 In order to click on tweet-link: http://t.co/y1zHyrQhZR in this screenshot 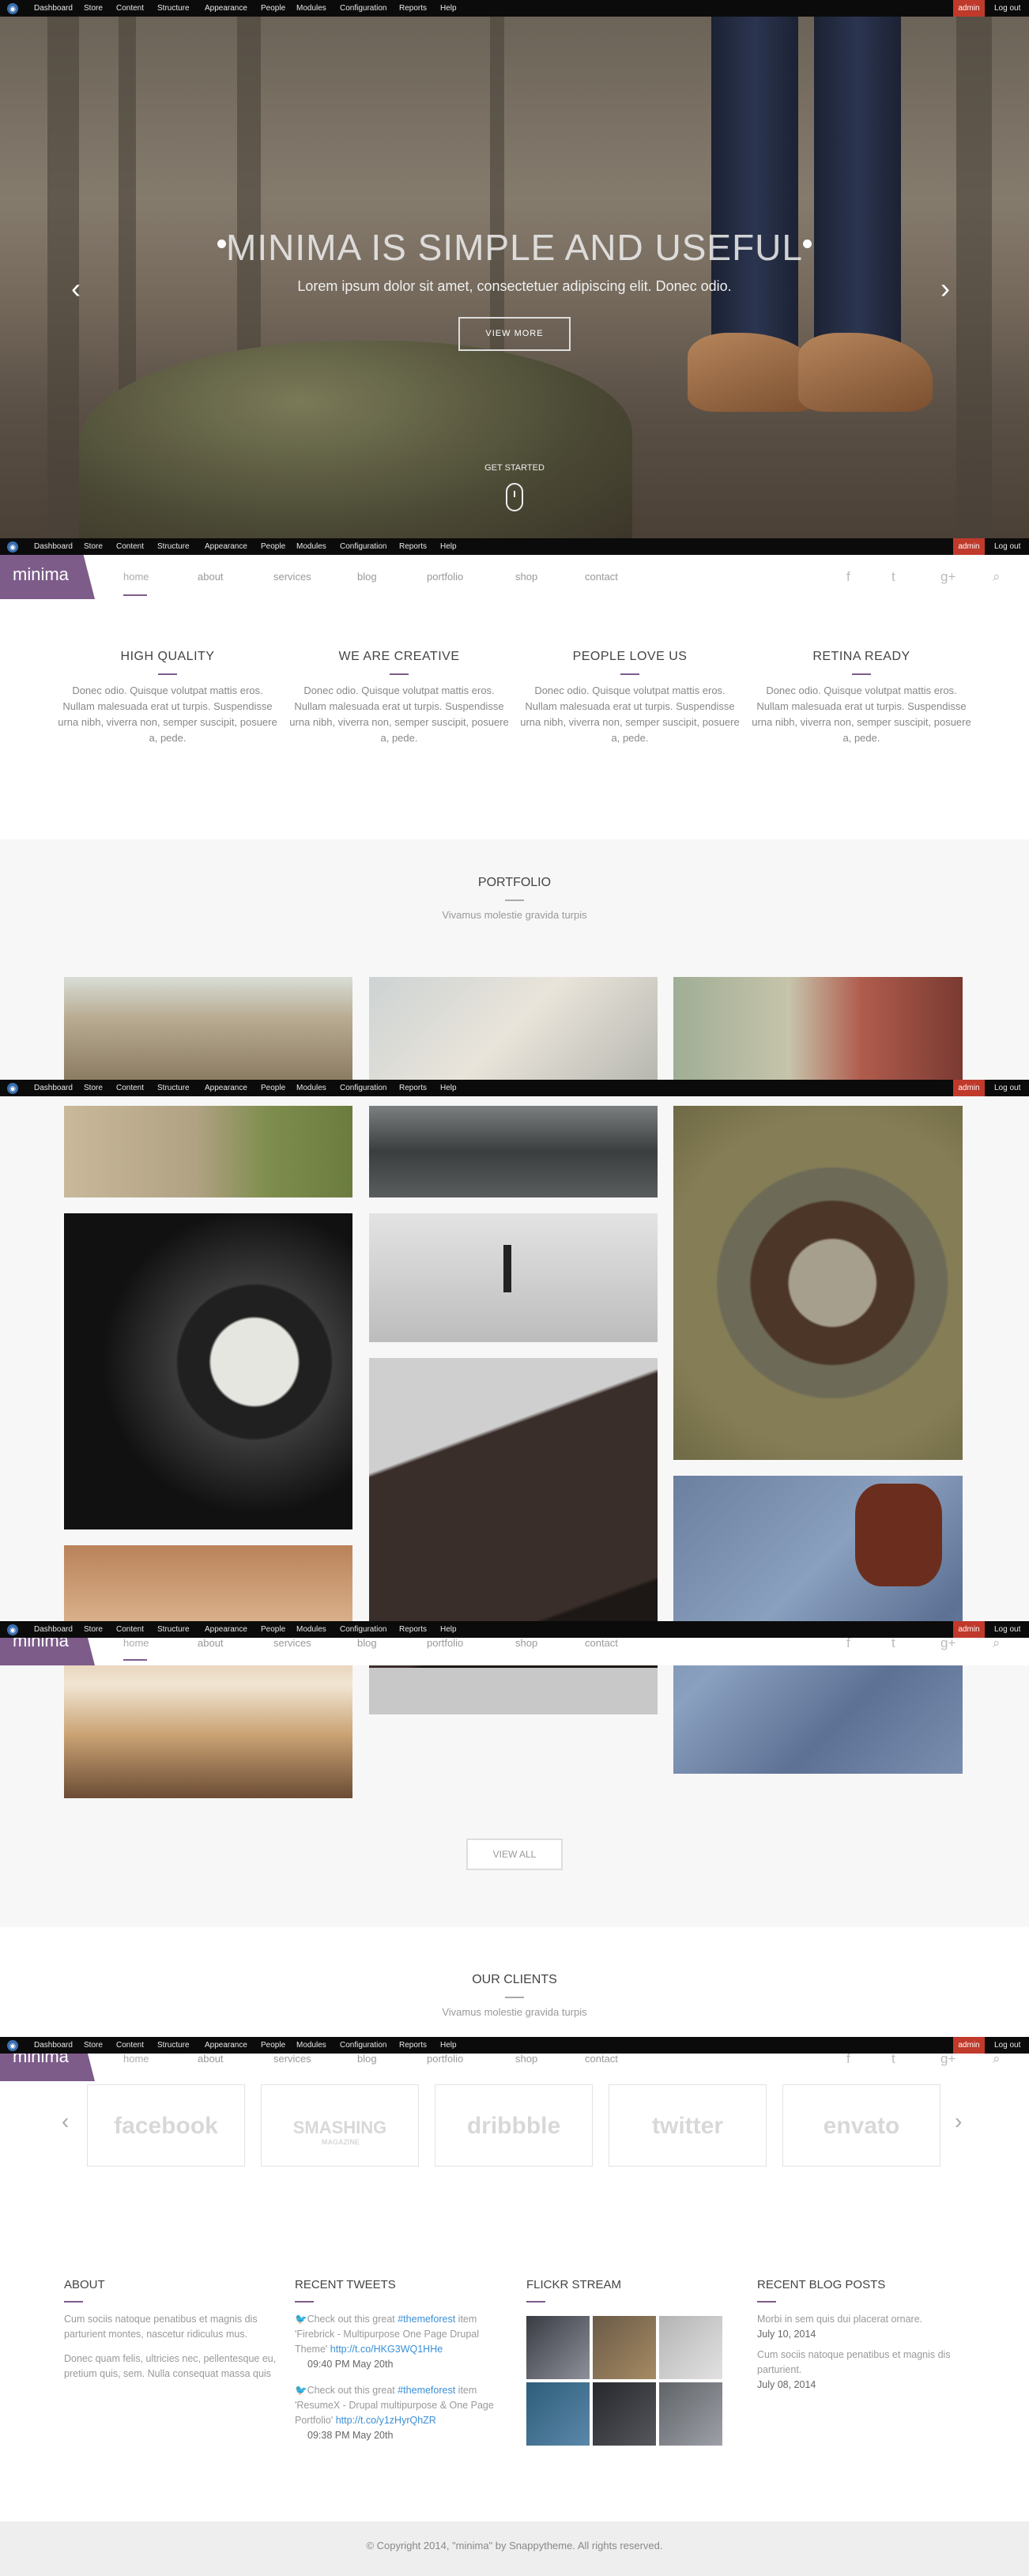, I will do `click(386, 2420)`.